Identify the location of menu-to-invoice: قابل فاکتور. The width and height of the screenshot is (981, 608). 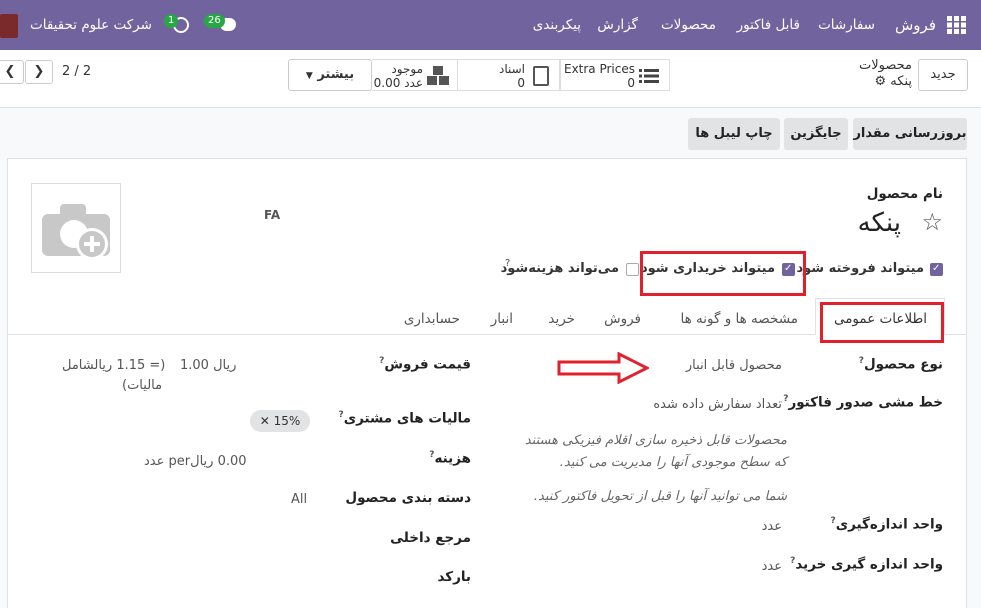
(768, 25).